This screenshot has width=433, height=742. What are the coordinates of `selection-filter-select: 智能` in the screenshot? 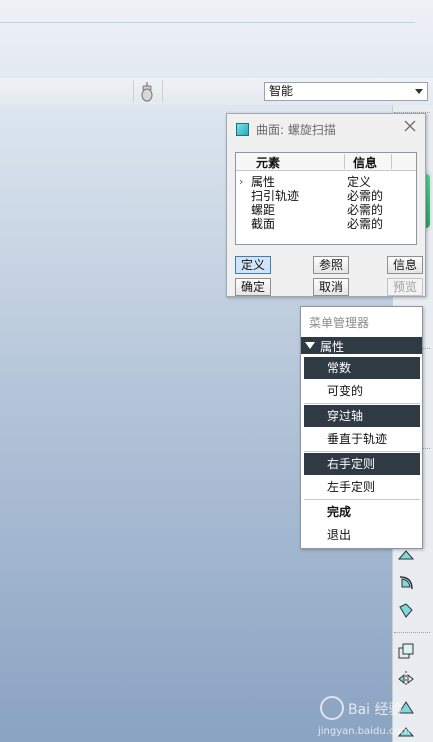 It's located at (346, 91).